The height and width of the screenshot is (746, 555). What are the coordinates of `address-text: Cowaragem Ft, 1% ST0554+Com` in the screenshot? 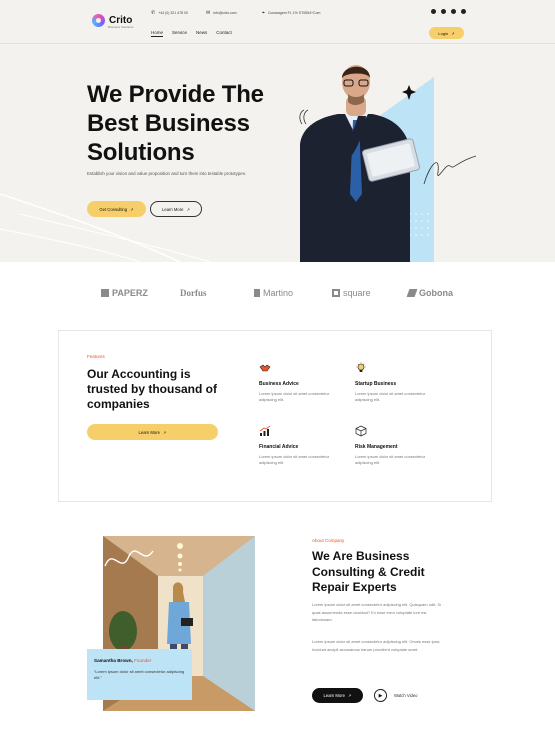 It's located at (294, 13).